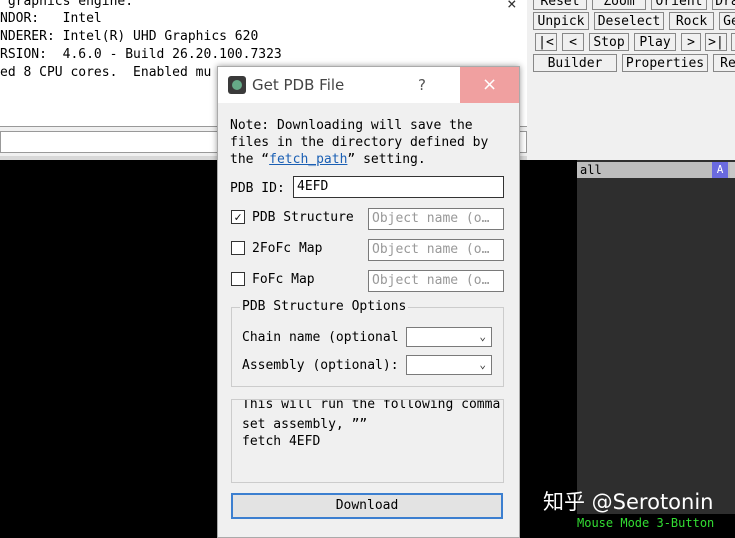 Image resolution: width=735 pixels, height=538 pixels. I want to click on deselect-button: Deselect, so click(629, 21).